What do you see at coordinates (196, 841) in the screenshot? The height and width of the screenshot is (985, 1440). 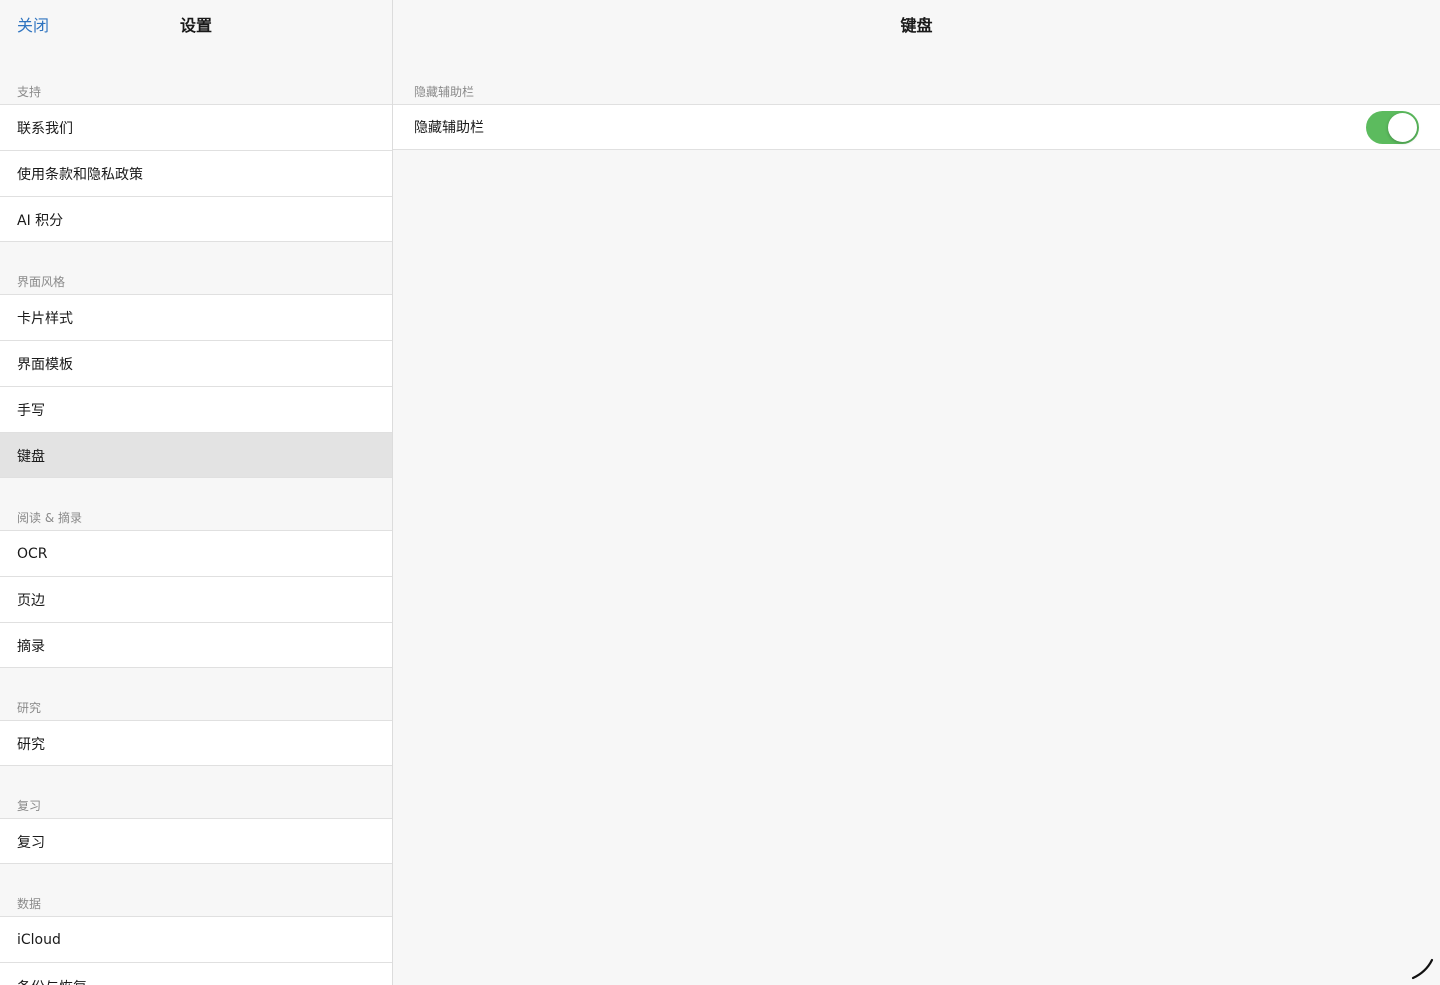 I see `sidebar-item-review: 复习` at bounding box center [196, 841].